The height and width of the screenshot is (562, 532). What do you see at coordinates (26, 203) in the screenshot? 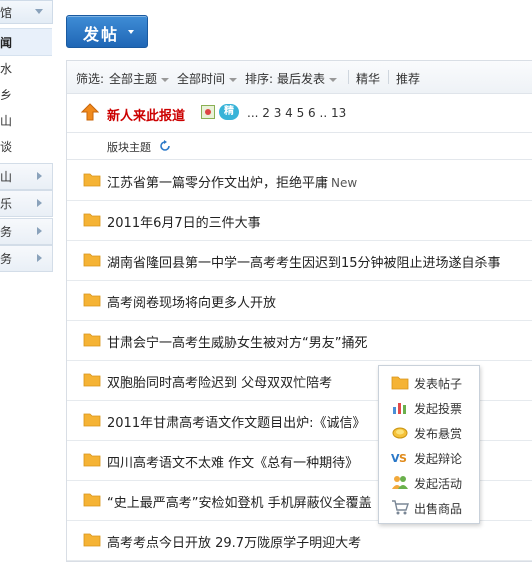
I see `sidebar-group-2: 乐` at bounding box center [26, 203].